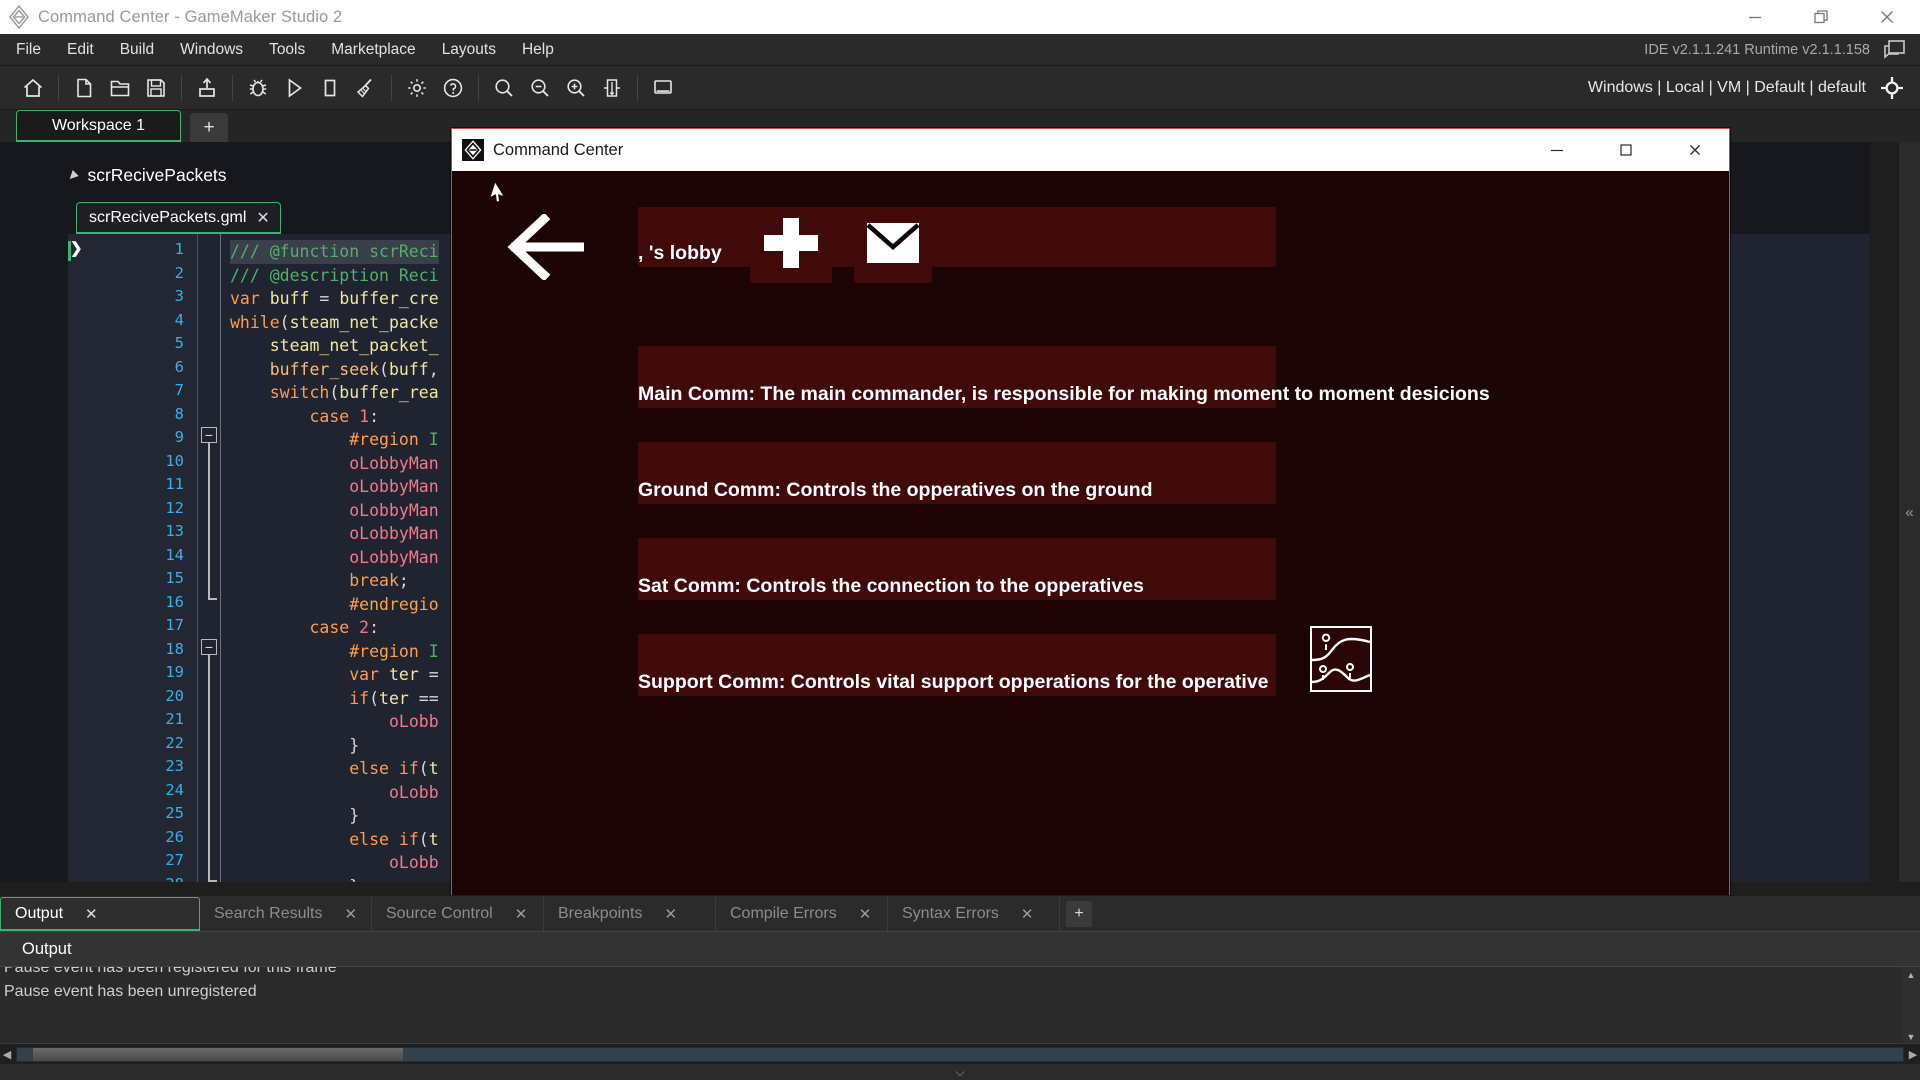  I want to click on map-button, so click(1341, 659).